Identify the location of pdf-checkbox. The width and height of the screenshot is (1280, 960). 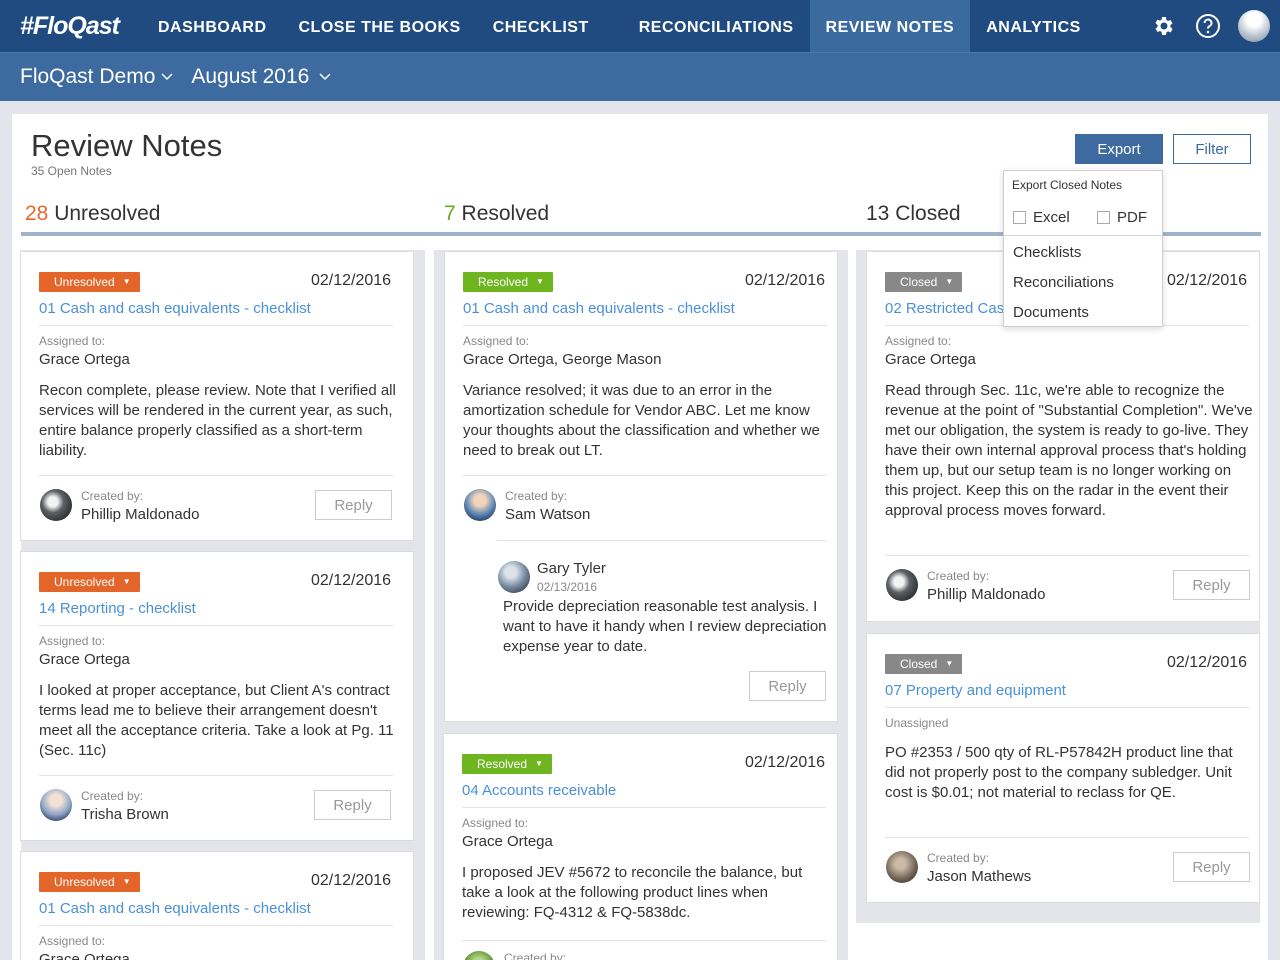
(1103, 217).